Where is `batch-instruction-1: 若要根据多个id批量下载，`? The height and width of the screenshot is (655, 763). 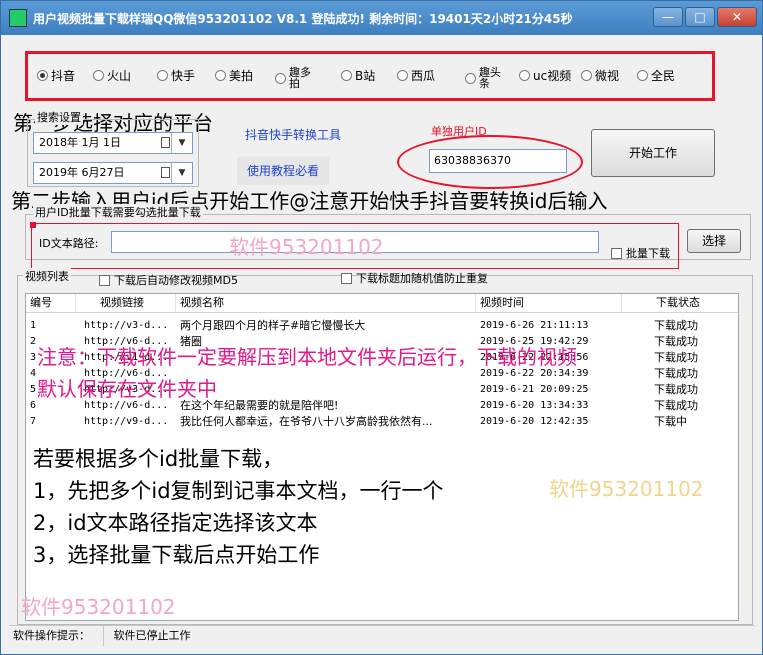
batch-instruction-1: 若要根据多个id批量下载， is located at coordinates (158, 459).